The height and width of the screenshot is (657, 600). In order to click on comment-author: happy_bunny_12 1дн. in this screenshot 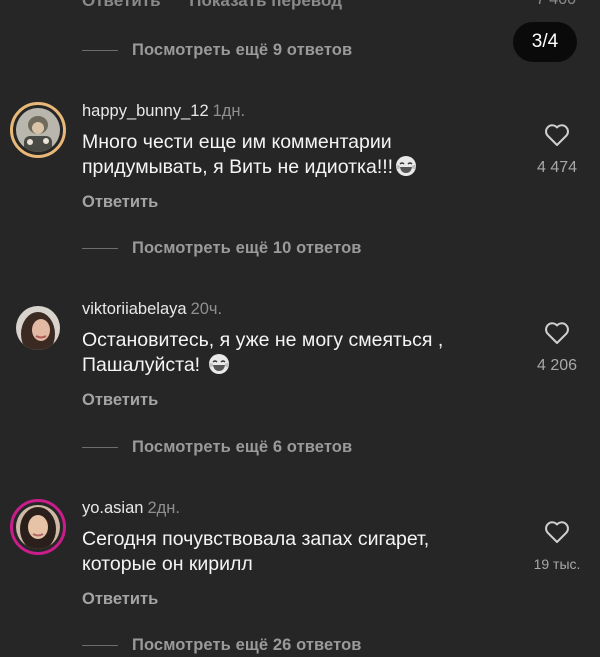, I will do `click(163, 111)`.